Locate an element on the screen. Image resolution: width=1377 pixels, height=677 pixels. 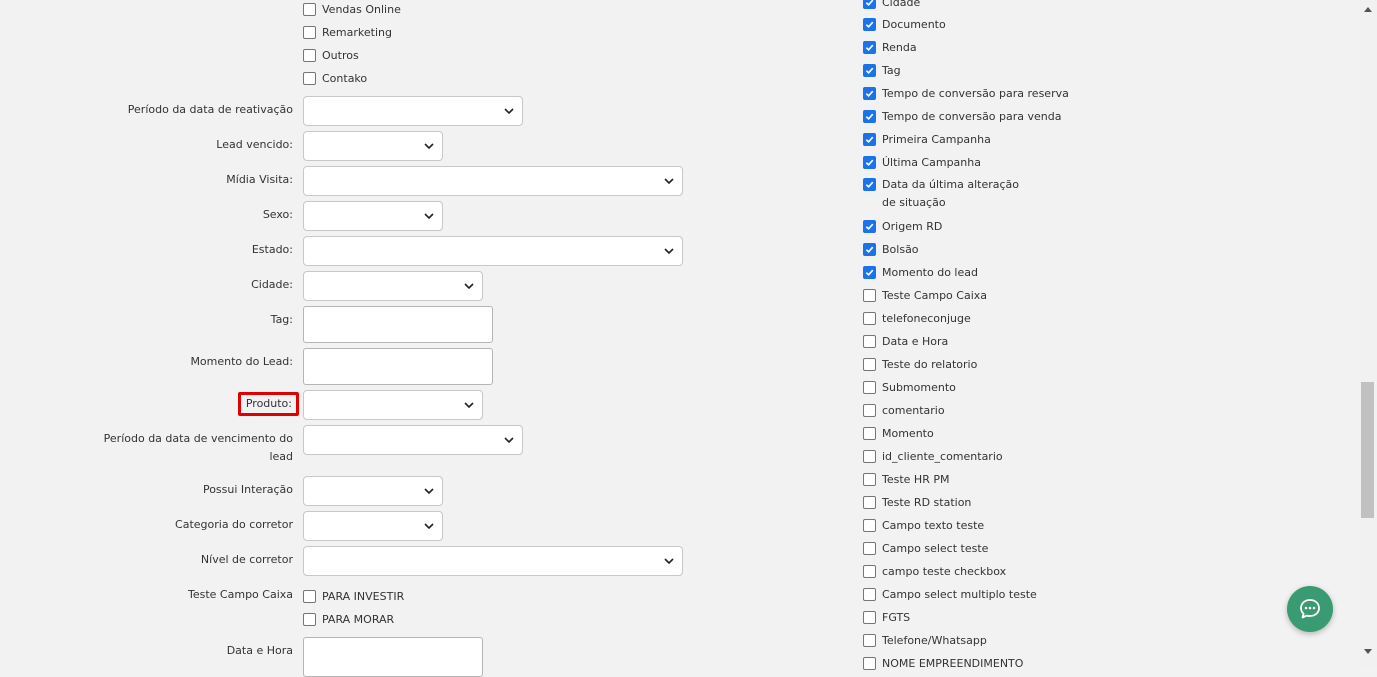
column-checkbox-item: Teste RD station is located at coordinates (917, 502).